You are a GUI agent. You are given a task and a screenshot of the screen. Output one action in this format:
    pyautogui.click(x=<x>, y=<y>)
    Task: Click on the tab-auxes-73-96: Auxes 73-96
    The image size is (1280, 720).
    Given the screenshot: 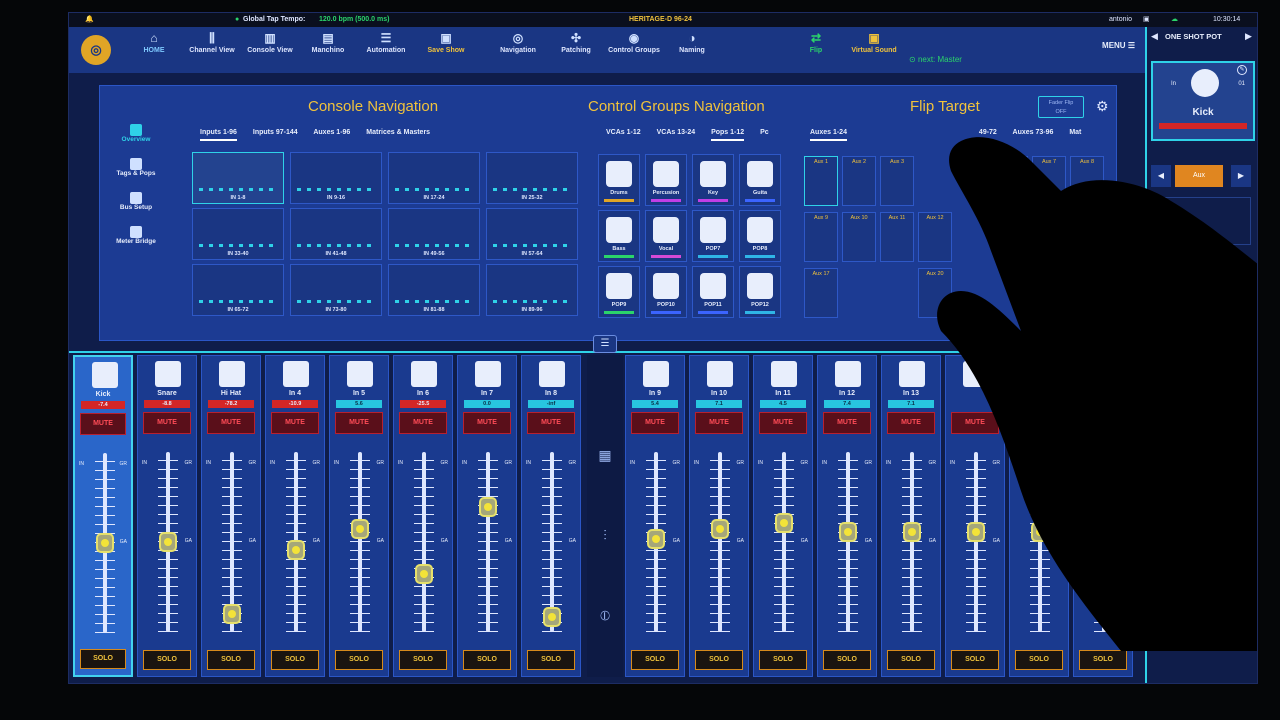 What is the action you would take?
    pyautogui.click(x=1033, y=132)
    